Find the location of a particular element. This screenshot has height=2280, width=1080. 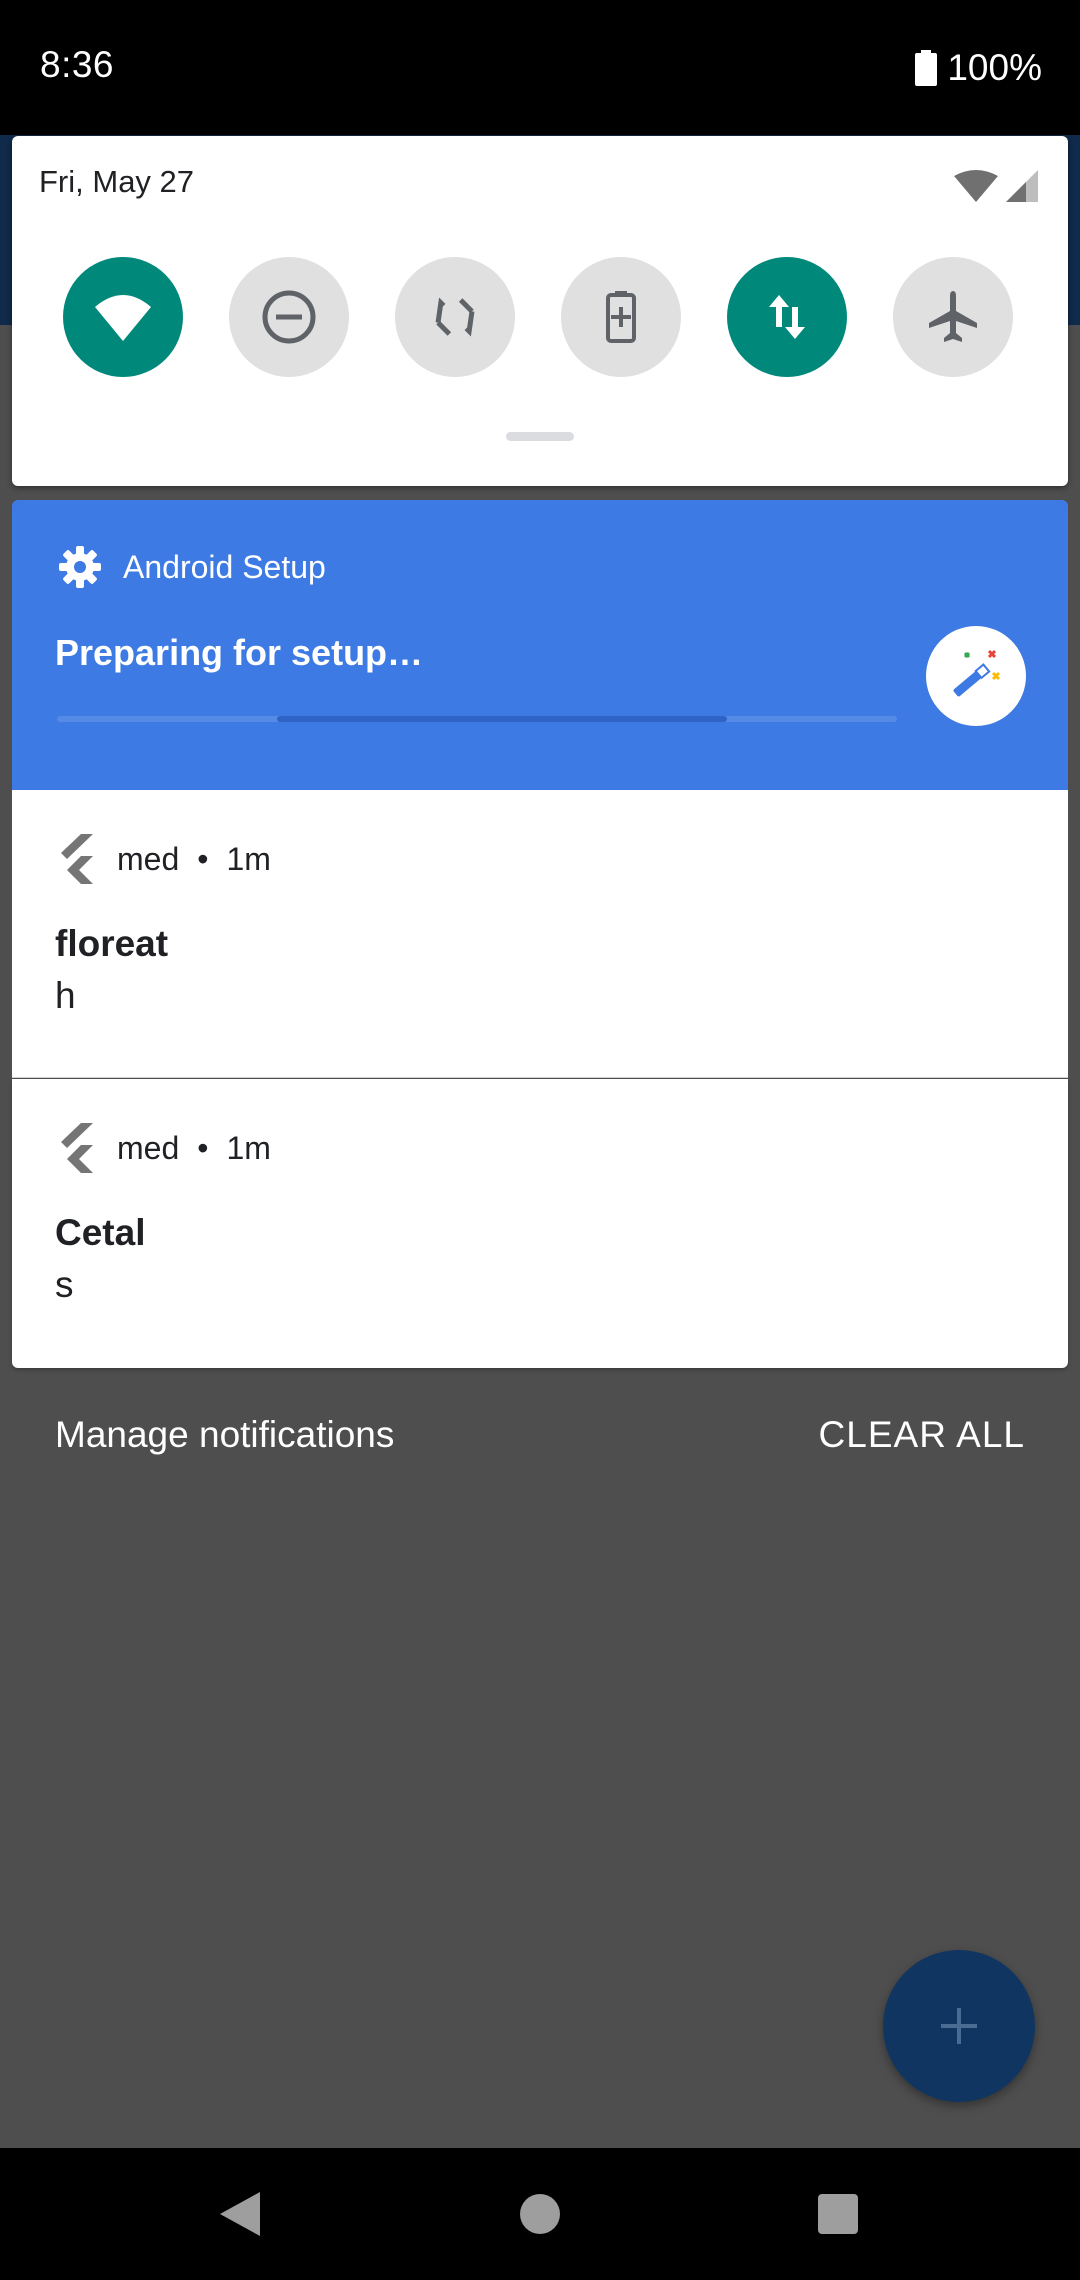

mobile-data-icon is located at coordinates (787, 317).